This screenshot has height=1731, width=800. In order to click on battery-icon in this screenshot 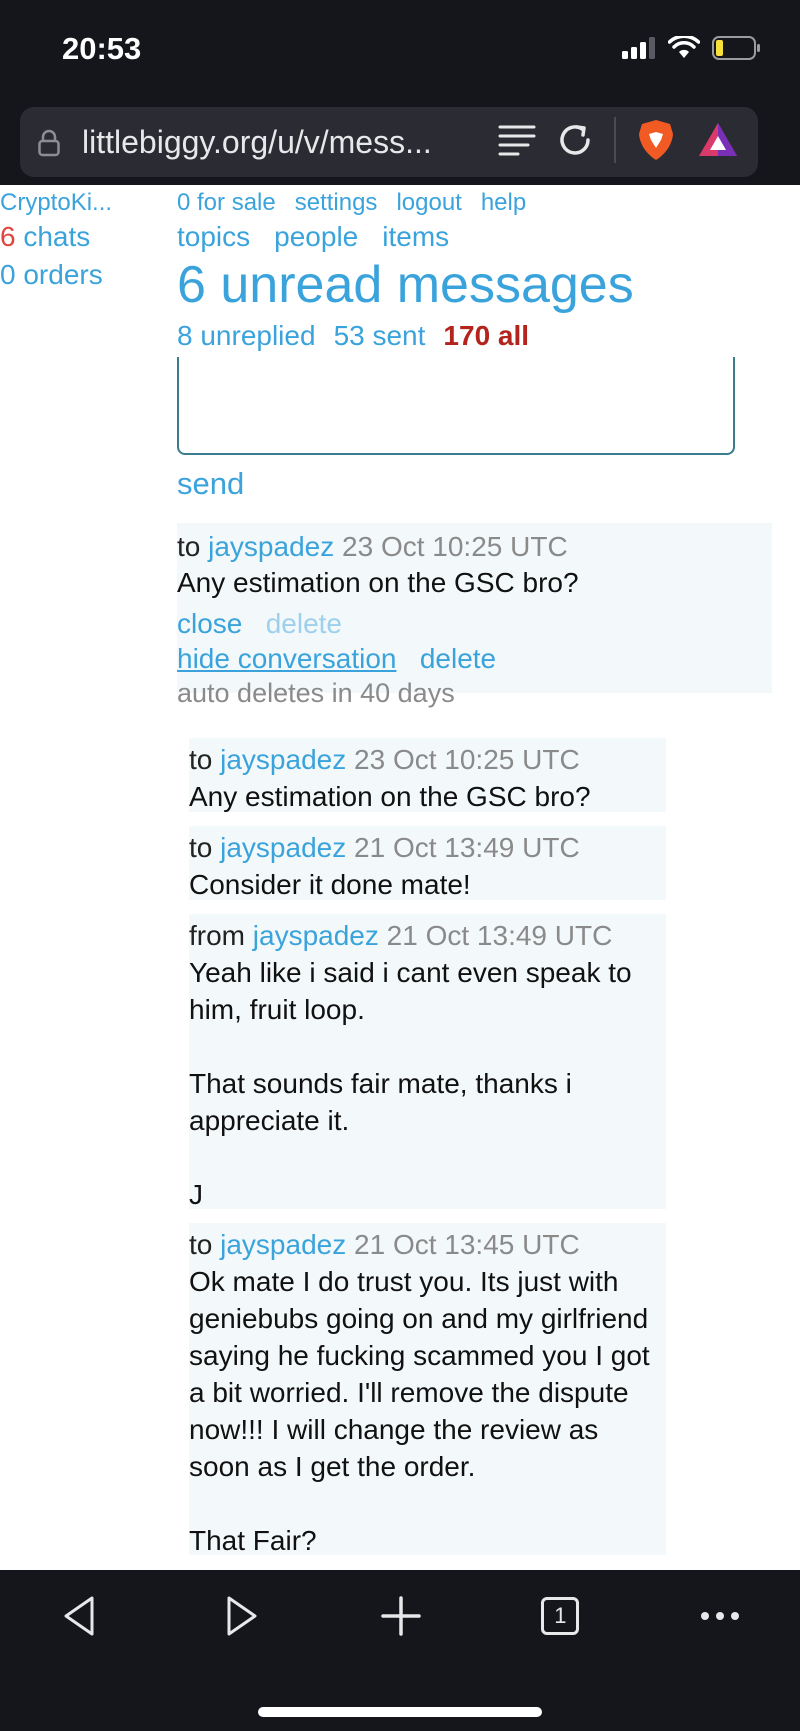, I will do `click(736, 48)`.